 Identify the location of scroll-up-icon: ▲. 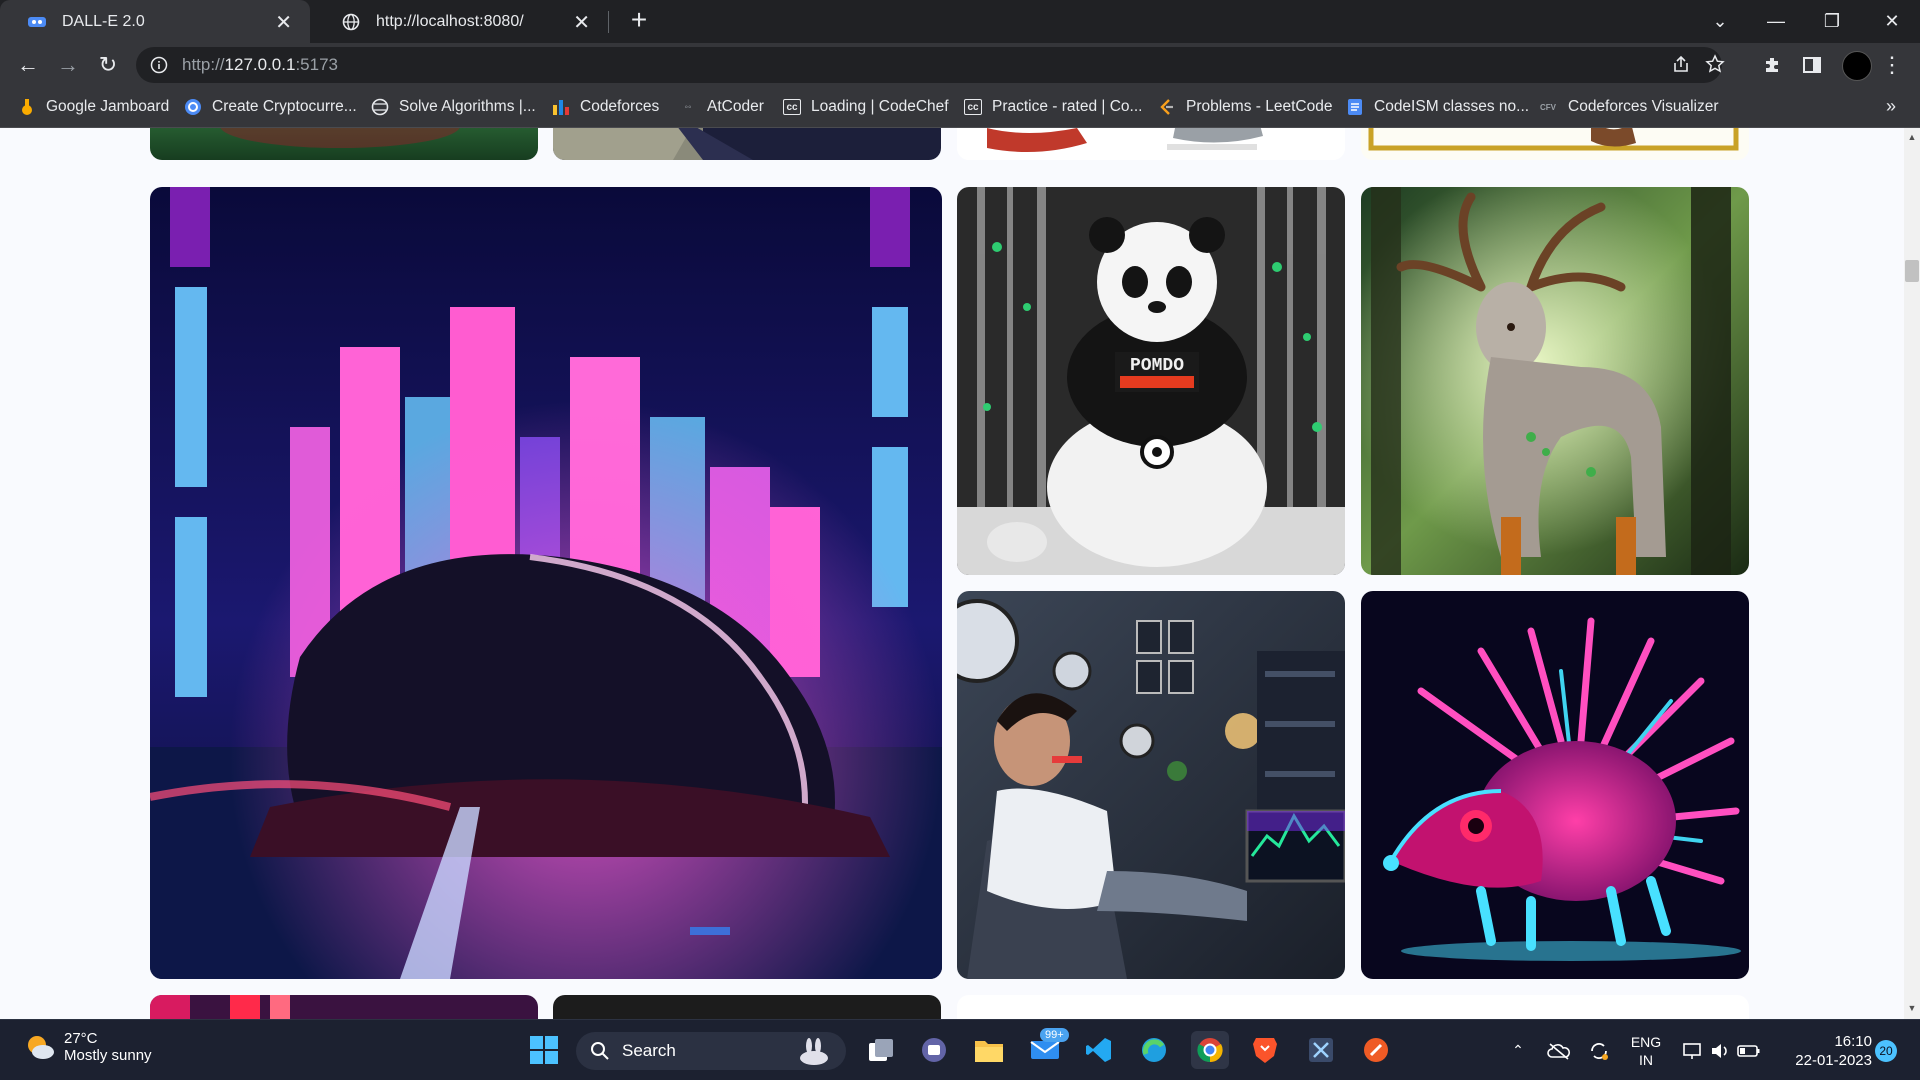
(1912, 139).